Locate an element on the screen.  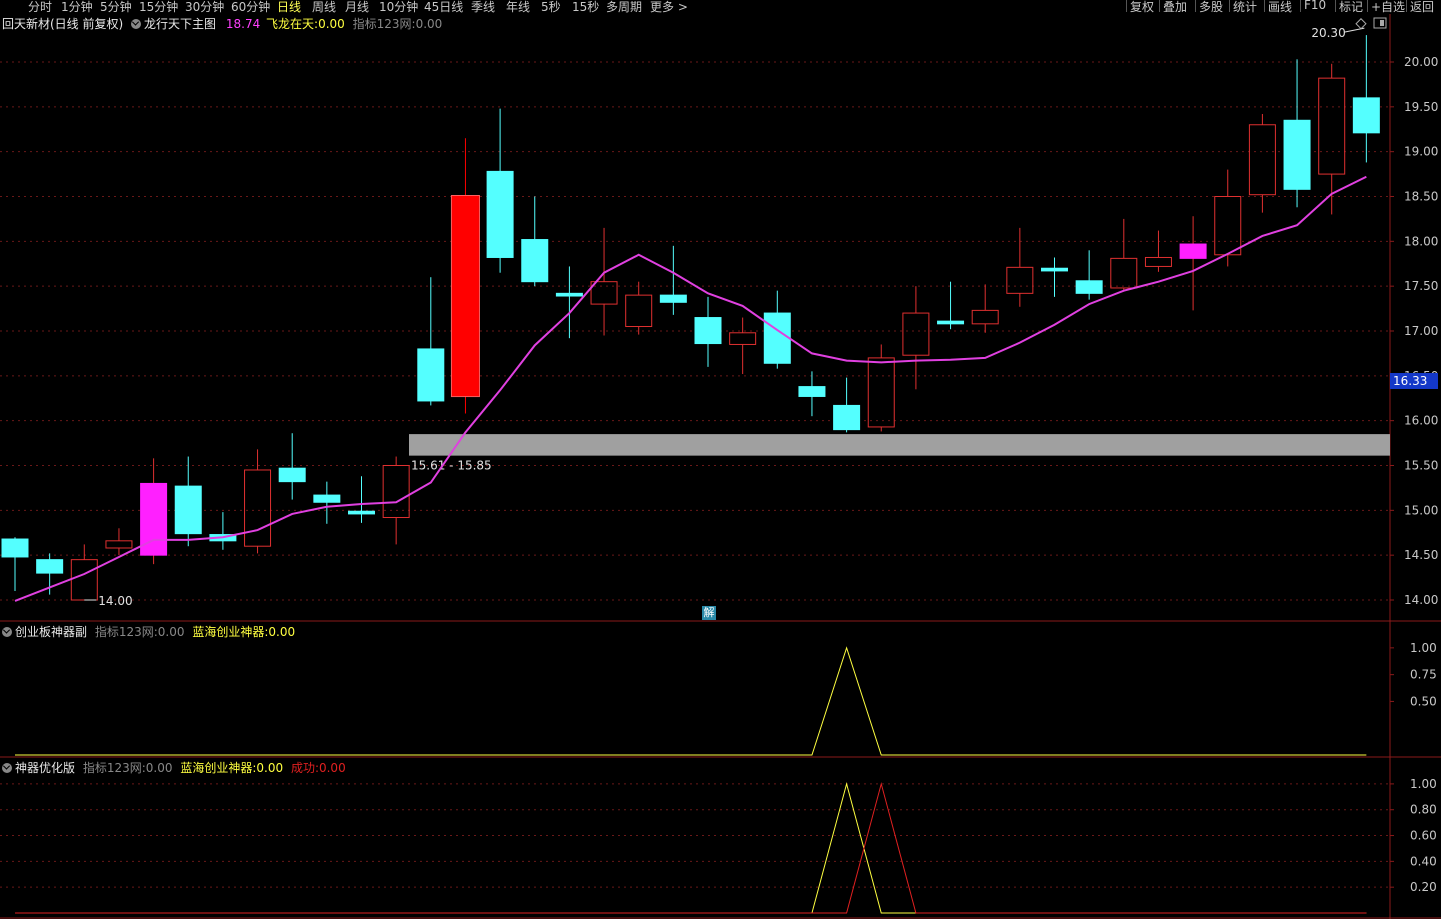
tab-4: 30分钟 is located at coordinates (204, 7).